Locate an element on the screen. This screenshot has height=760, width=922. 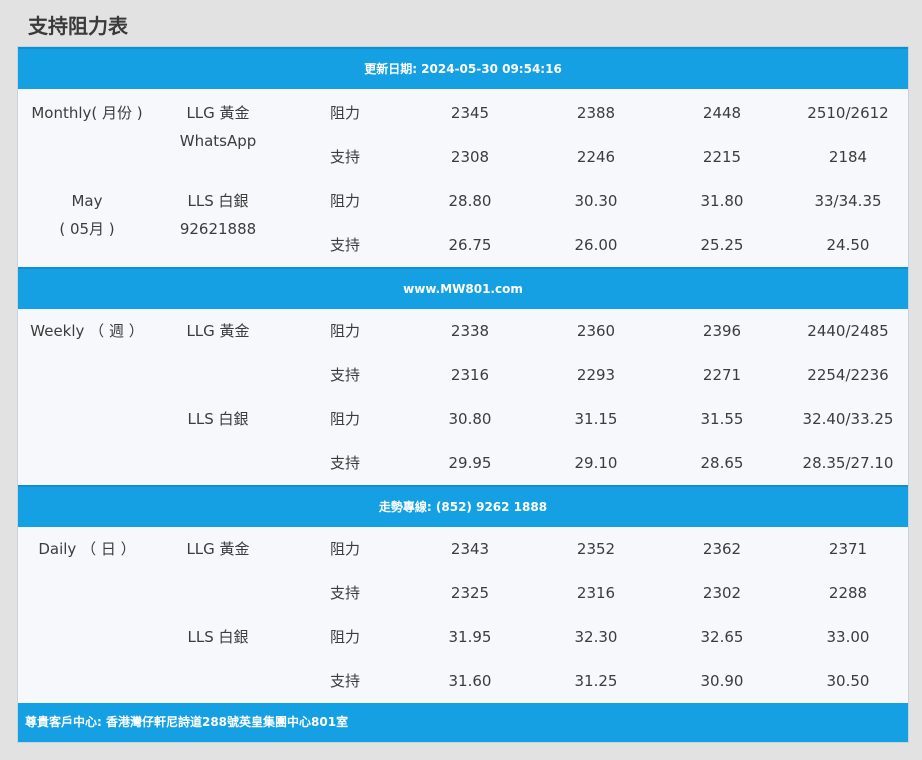
daily-gold-resistance-4: 2371 is located at coordinates (848, 549).